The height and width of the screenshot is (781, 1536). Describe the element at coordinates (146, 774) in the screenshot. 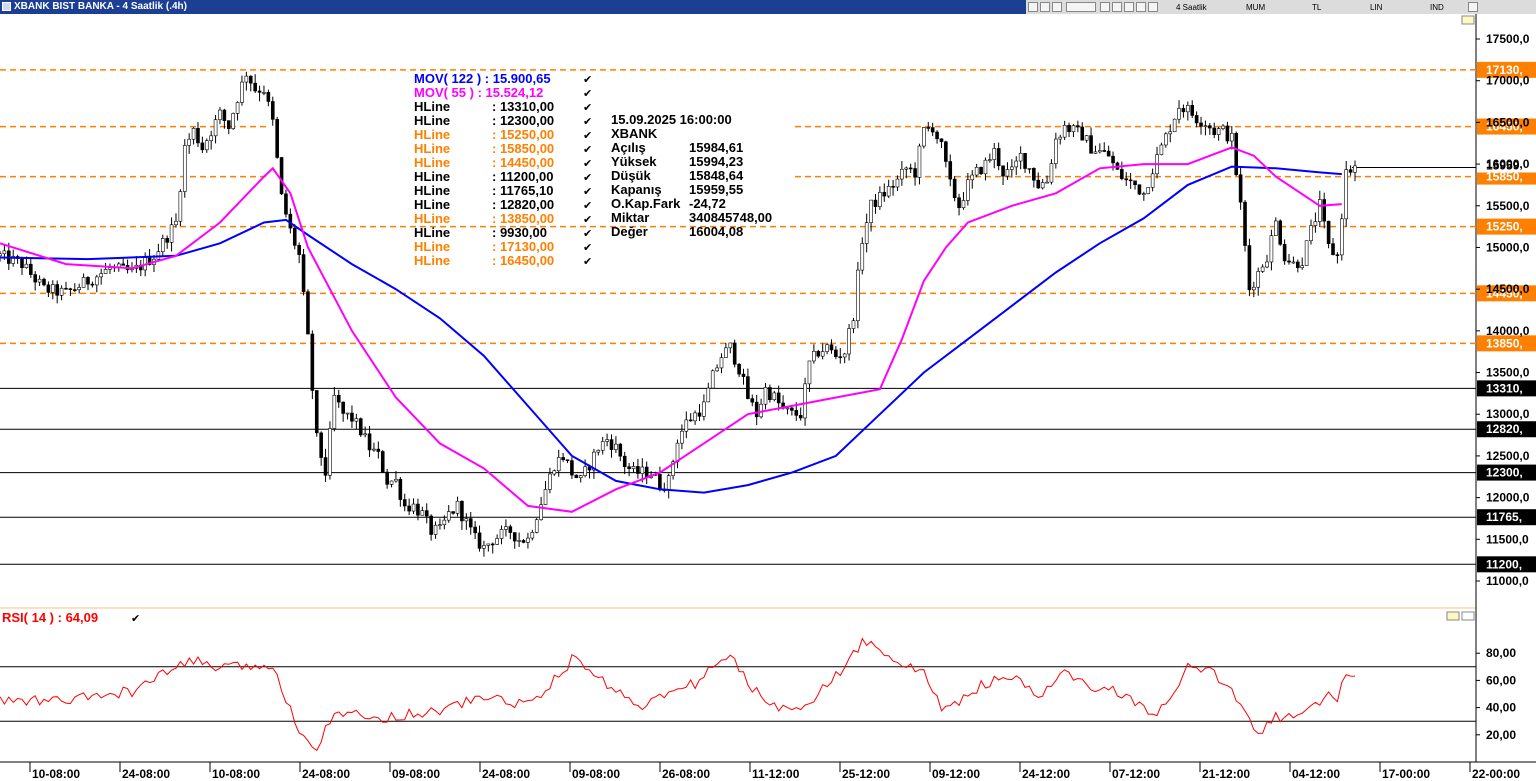

I see `time-tick-label: 24-08:00` at that location.